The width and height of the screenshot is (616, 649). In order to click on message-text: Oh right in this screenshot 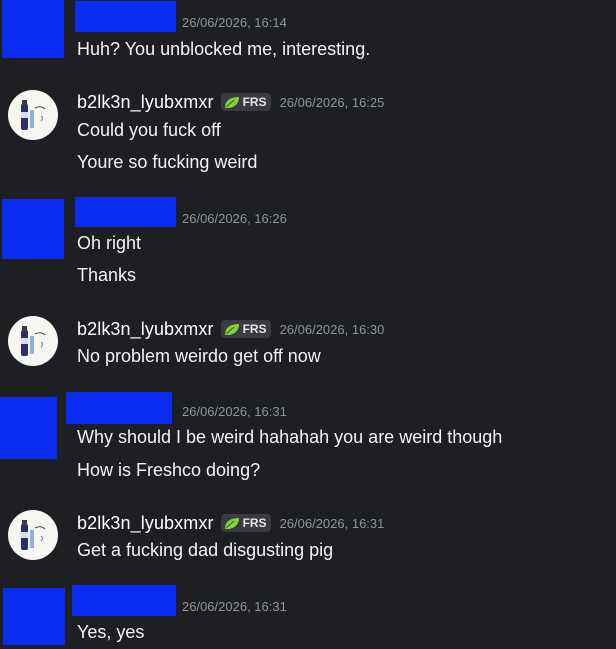, I will do `click(109, 243)`.